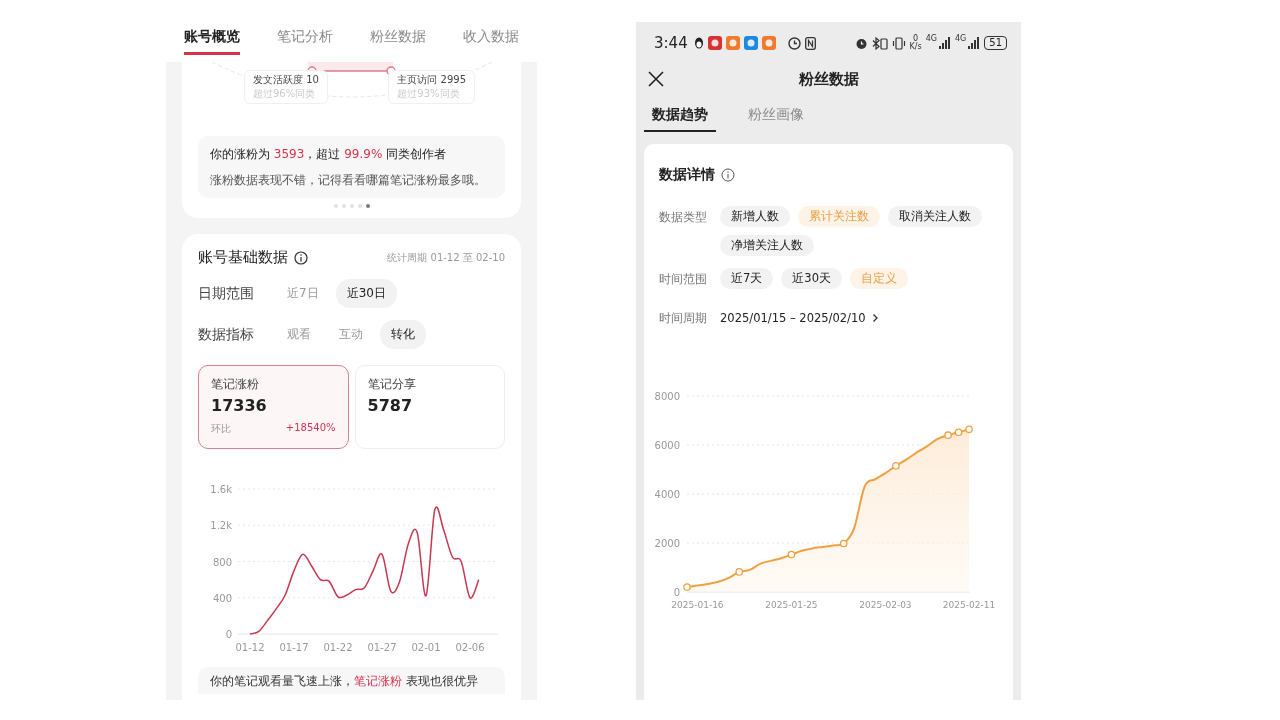  What do you see at coordinates (667, 543) in the screenshot?
I see `y-tick-label: 2000` at bounding box center [667, 543].